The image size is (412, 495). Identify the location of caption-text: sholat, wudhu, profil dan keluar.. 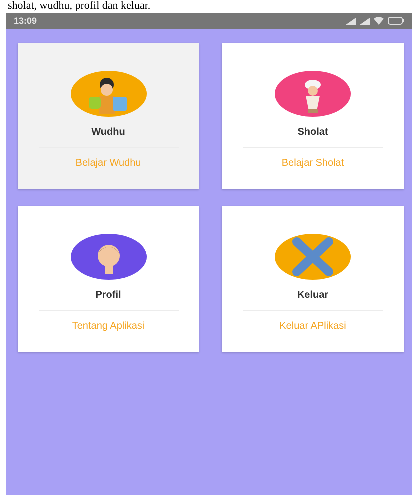
(79, 6).